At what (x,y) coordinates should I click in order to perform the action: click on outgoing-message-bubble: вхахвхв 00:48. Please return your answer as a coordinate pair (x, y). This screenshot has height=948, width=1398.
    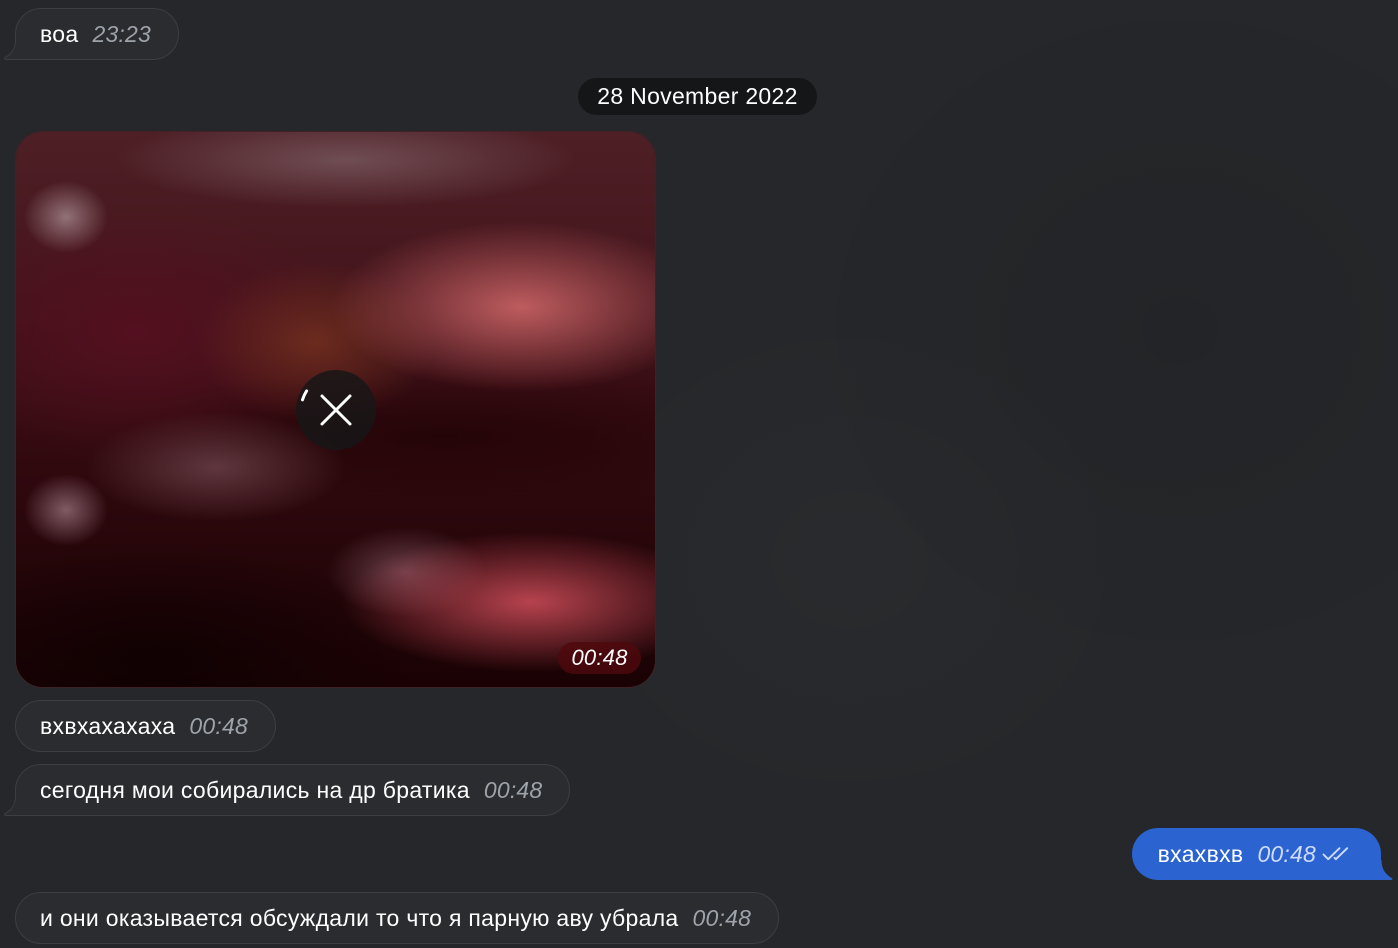
    Looking at the image, I should click on (1262, 854).